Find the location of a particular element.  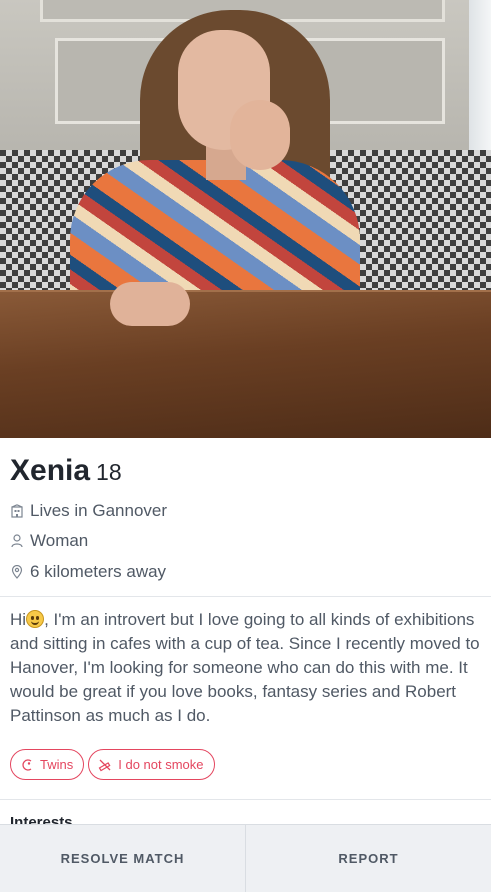

building-icon is located at coordinates (17, 511).